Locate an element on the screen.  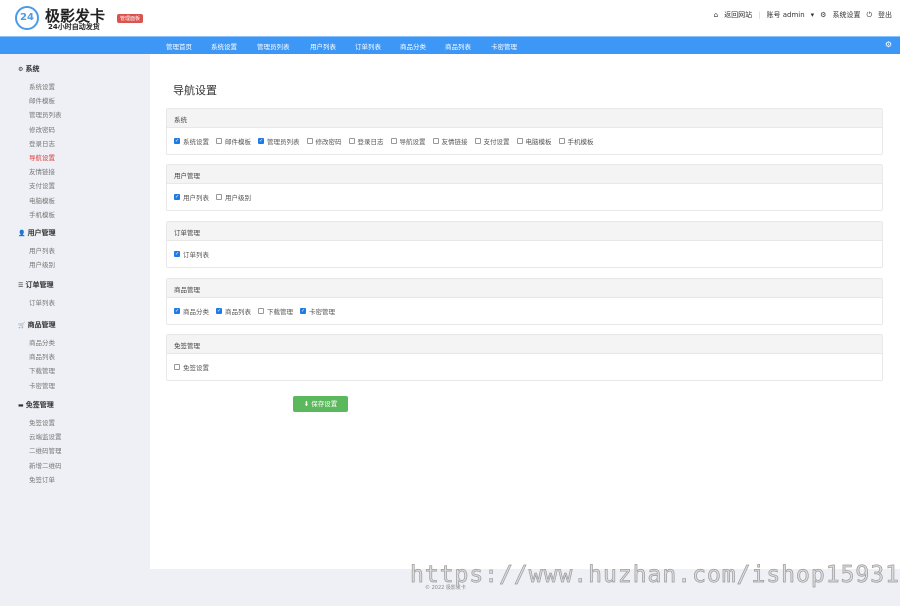
account-dropdown: 账号 admin is located at coordinates (785, 15).